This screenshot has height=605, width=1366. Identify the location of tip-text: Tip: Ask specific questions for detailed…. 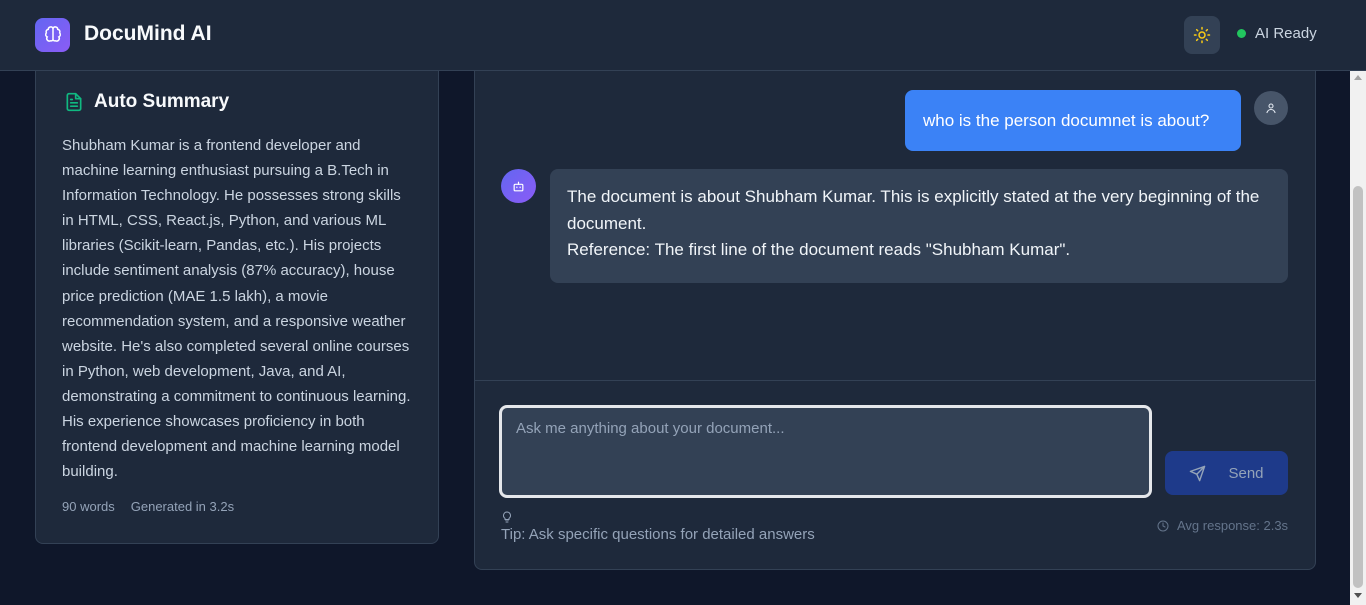
(658, 534).